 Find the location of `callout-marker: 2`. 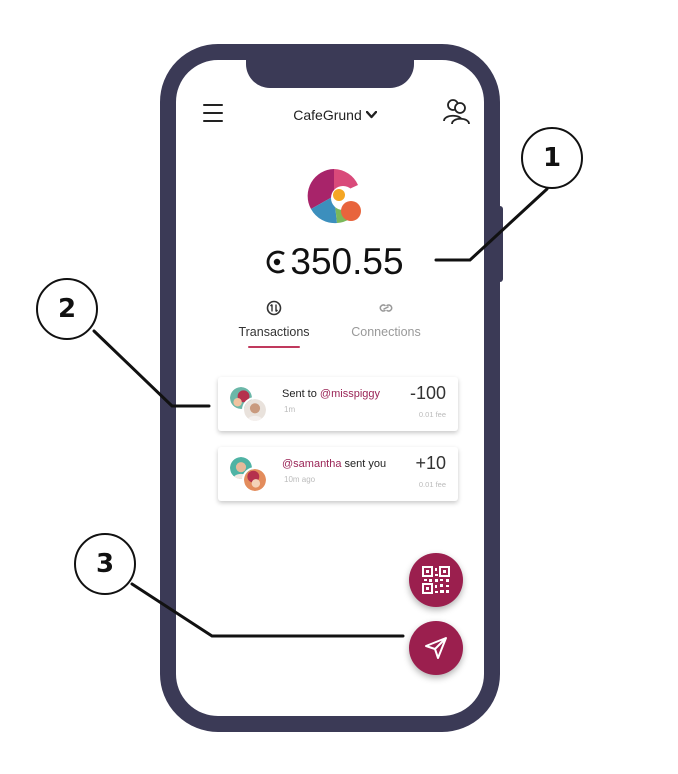

callout-marker: 2 is located at coordinates (67, 309).